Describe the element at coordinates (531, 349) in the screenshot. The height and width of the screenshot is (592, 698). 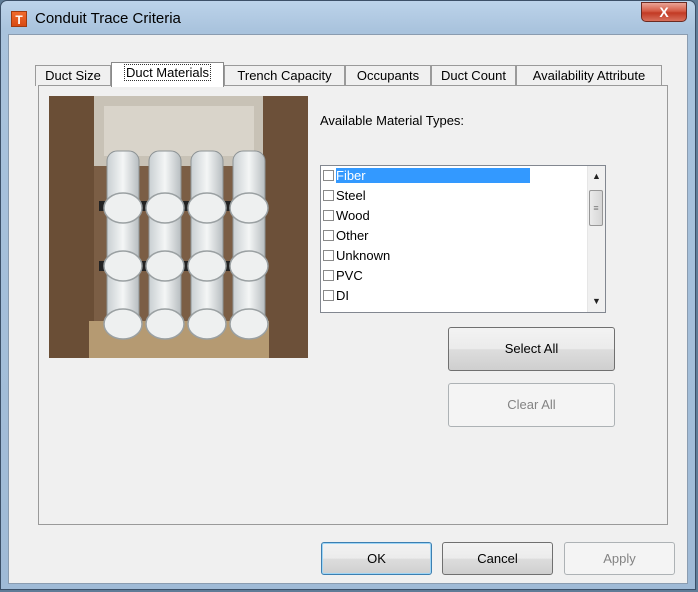
I see `select-all-button: Select All` at that location.